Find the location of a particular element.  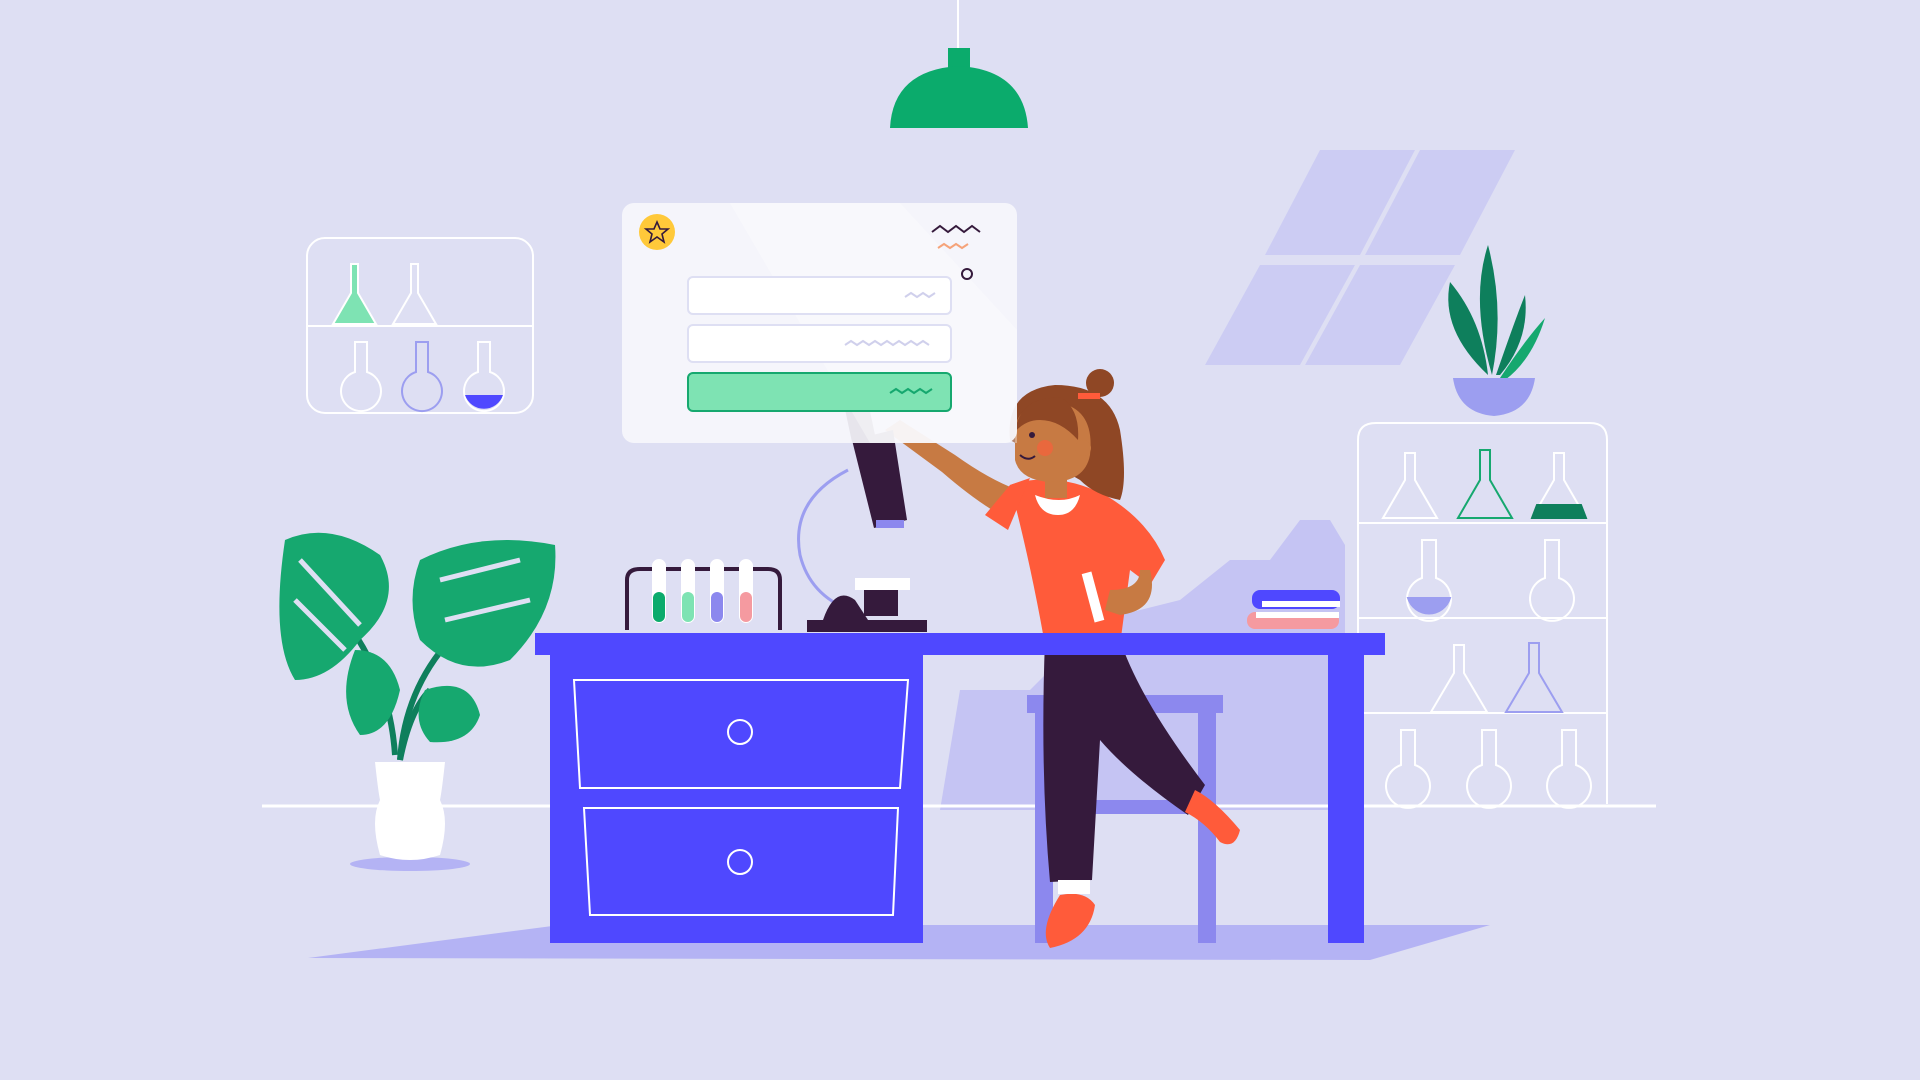

star-icon is located at coordinates (657, 232).